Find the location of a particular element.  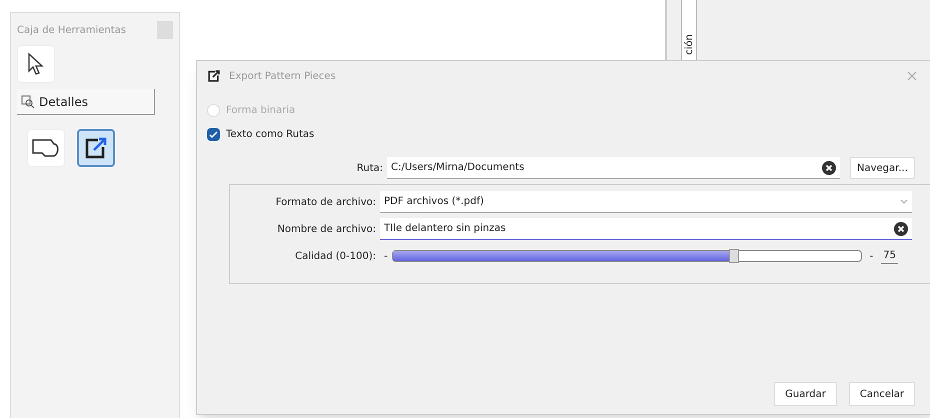

pattern-piece-icon is located at coordinates (46, 148).